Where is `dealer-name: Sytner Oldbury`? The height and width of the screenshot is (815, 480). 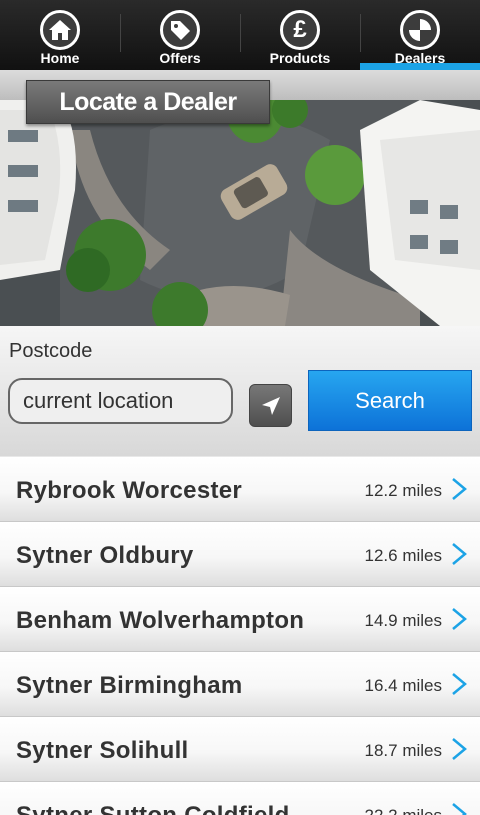
dealer-name: Sytner Oldbury is located at coordinates (105, 555).